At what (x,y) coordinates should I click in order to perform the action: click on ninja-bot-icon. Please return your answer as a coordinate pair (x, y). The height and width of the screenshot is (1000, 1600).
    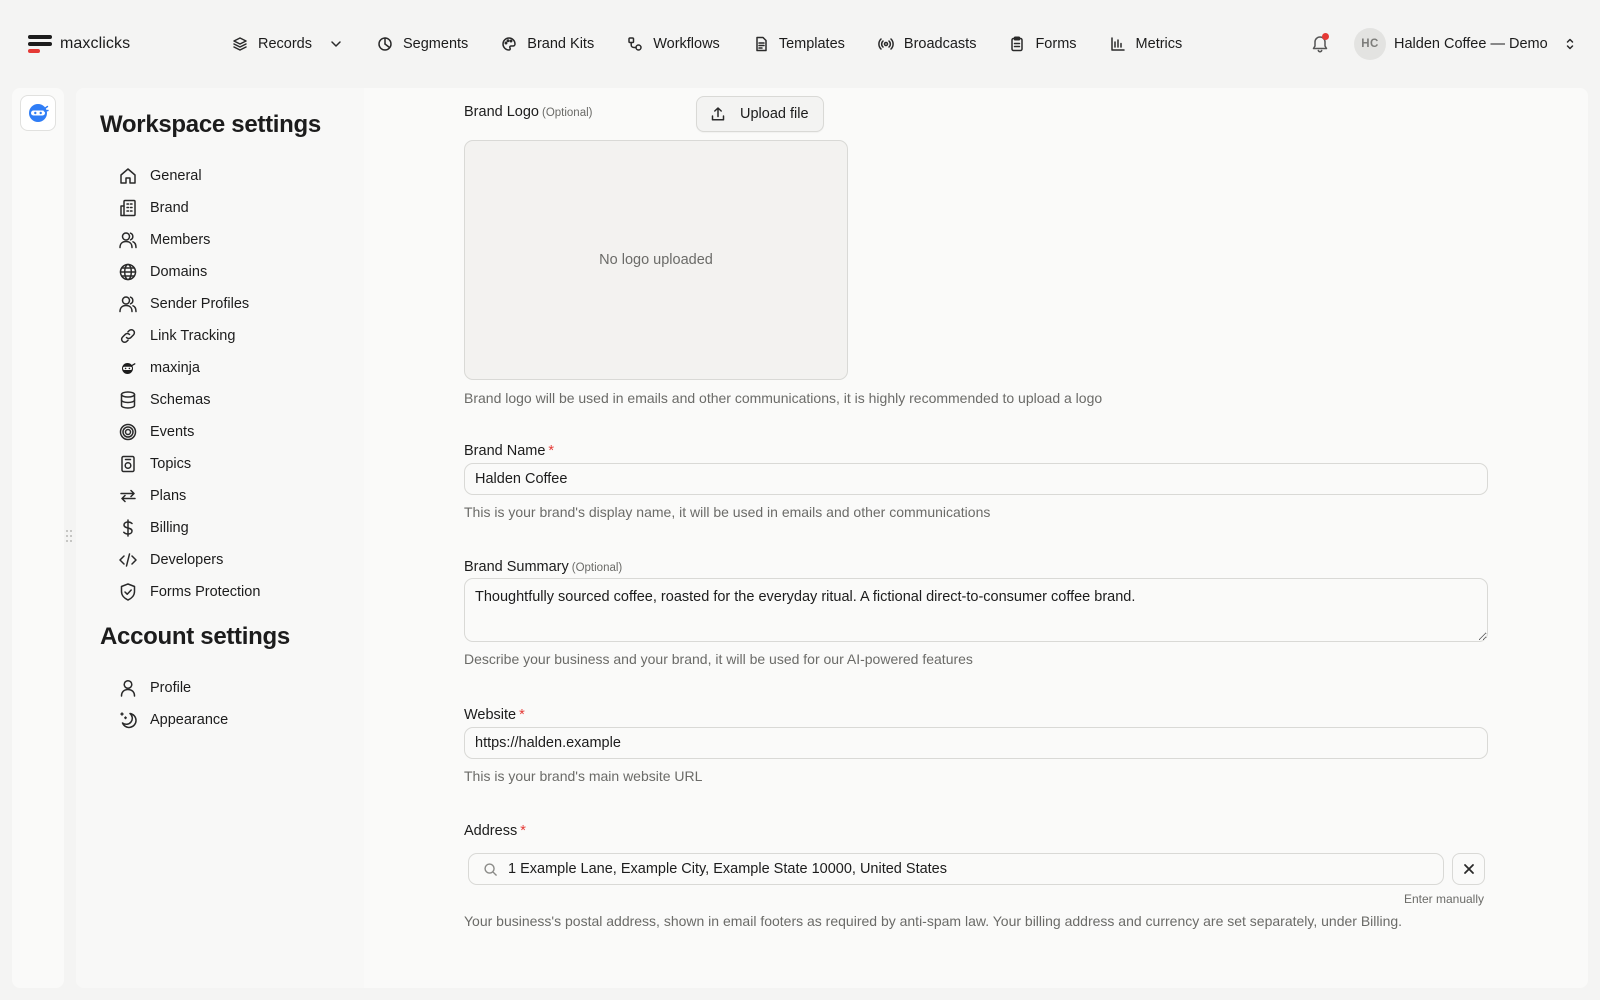
    Looking at the image, I should click on (39, 113).